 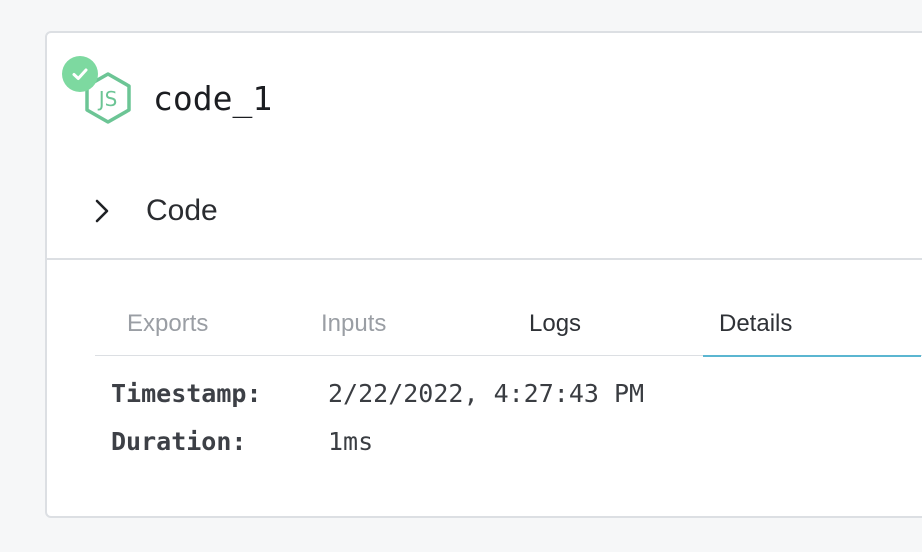 I want to click on success-status-badge, so click(x=80, y=74).